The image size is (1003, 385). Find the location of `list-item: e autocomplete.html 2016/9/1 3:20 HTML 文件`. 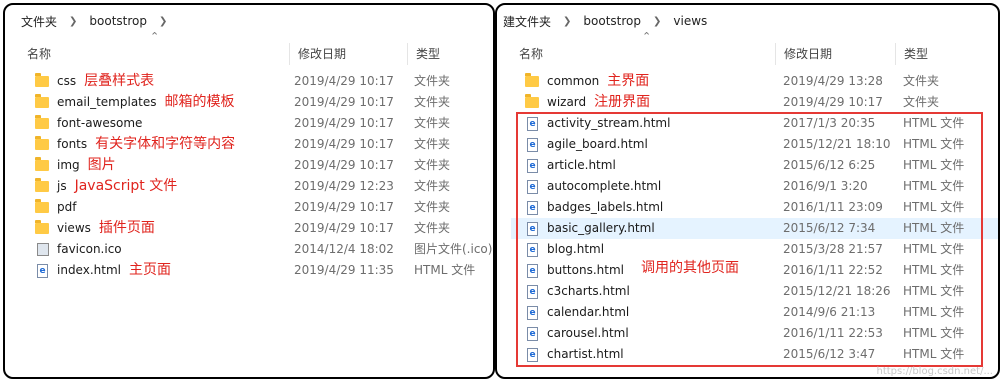

list-item: e autocomplete.html 2016/9/1 3:20 HTML 文件 is located at coordinates (754, 186).